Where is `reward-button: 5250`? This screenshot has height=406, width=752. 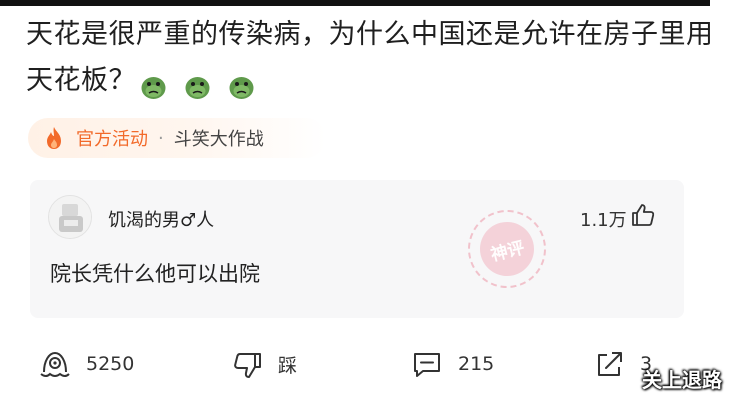
reward-button: 5250 is located at coordinates (86, 364).